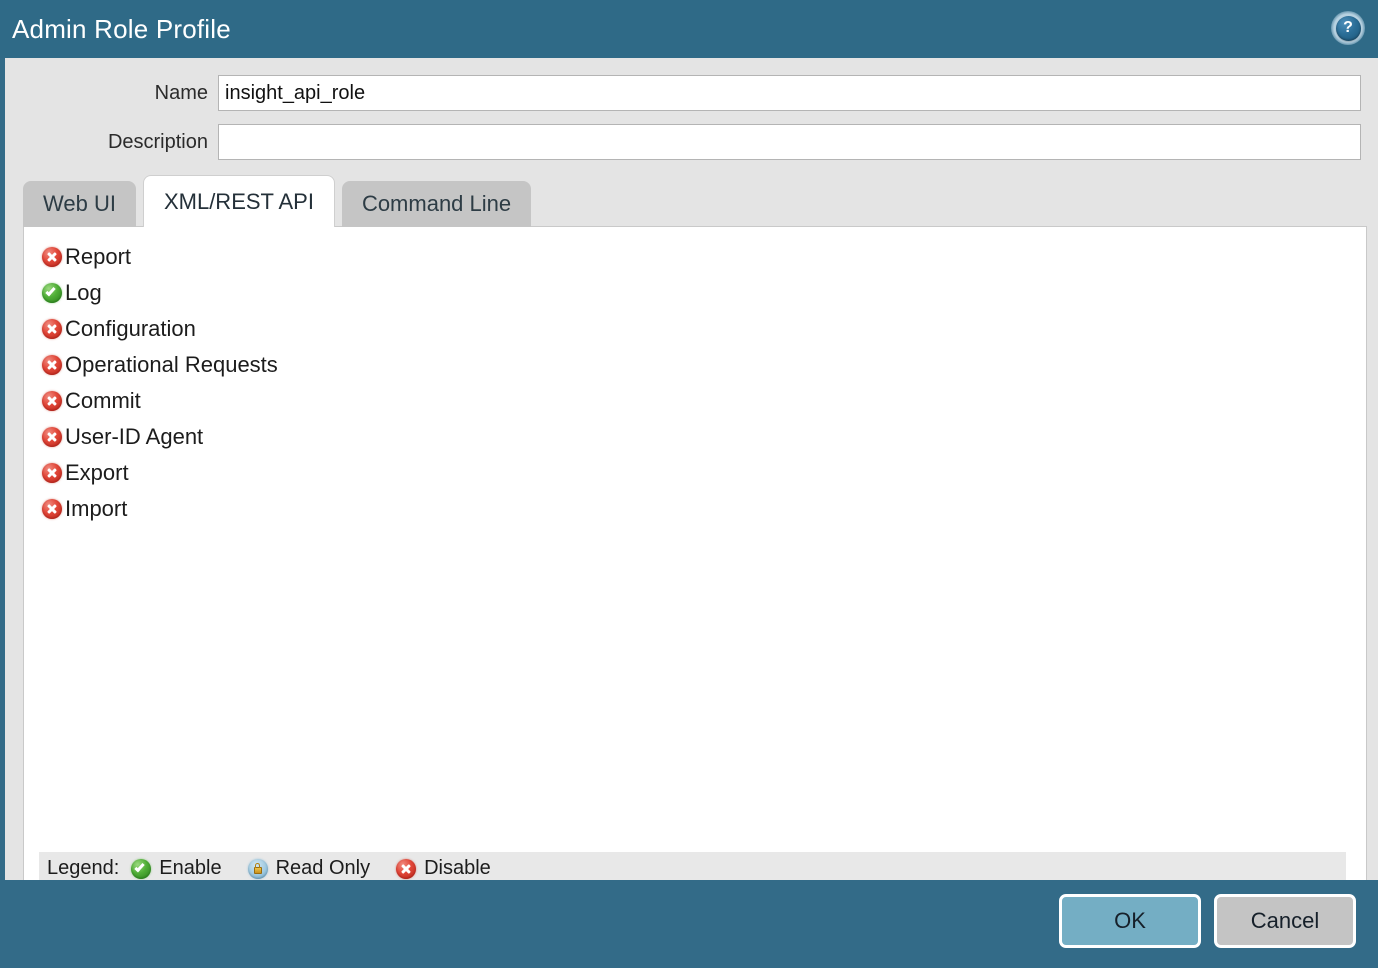  I want to click on legend-label: Enable, so click(190, 868).